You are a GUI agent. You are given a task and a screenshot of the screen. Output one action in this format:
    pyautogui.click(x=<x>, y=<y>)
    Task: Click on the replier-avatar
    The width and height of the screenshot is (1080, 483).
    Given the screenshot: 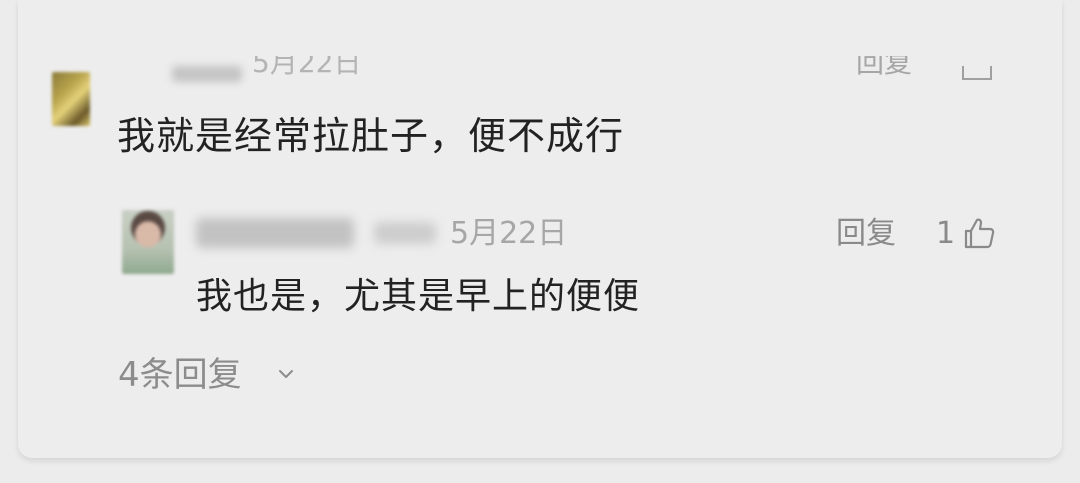 What is the action you would take?
    pyautogui.click(x=148, y=242)
    